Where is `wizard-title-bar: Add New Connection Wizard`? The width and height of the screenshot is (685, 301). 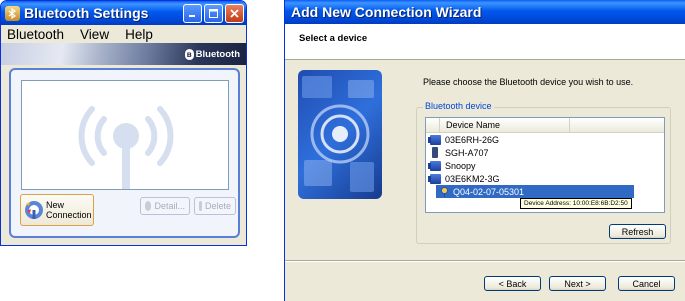
wizard-title-bar: Add New Connection Wizard is located at coordinates (485, 12).